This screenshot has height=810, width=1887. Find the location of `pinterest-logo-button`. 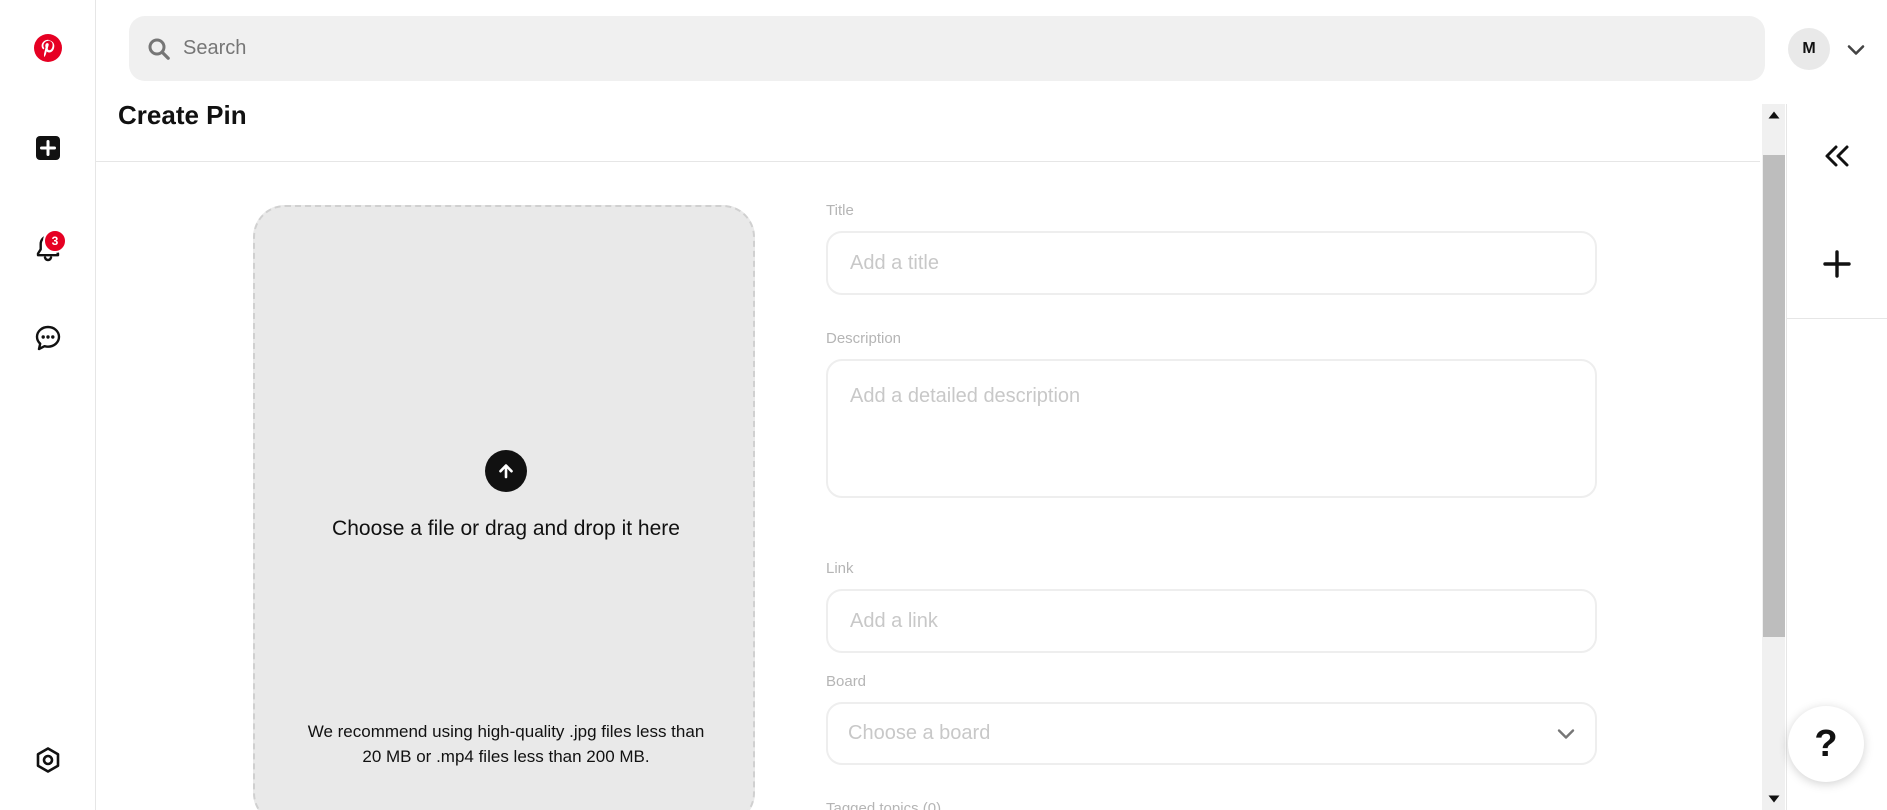

pinterest-logo-button is located at coordinates (48, 48).